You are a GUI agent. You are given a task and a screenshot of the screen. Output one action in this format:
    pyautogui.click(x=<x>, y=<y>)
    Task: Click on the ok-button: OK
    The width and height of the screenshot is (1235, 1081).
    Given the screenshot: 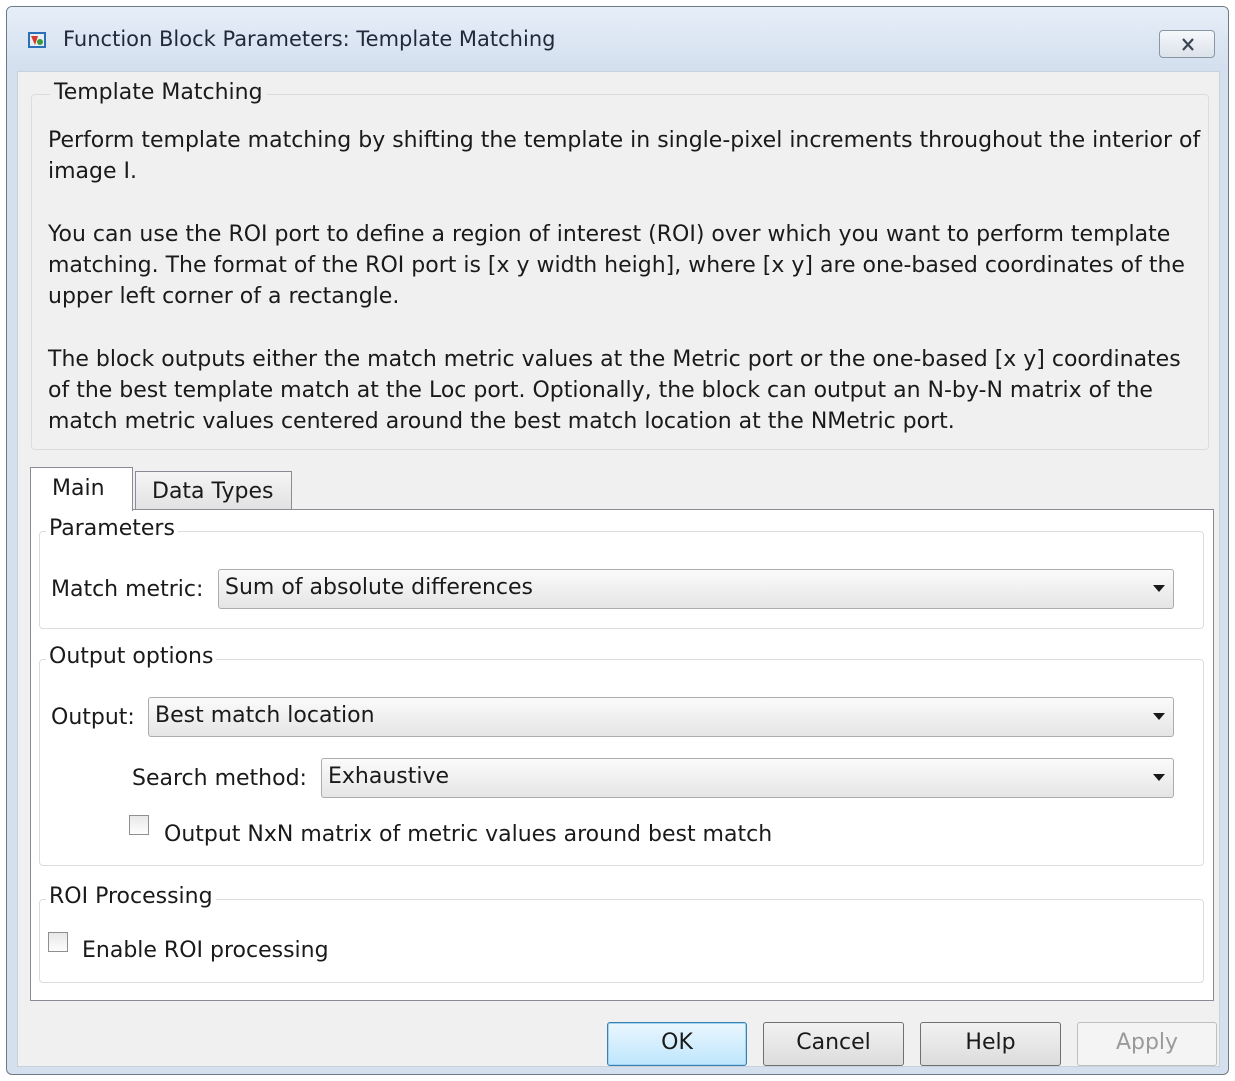 What is the action you would take?
    pyautogui.click(x=677, y=1044)
    